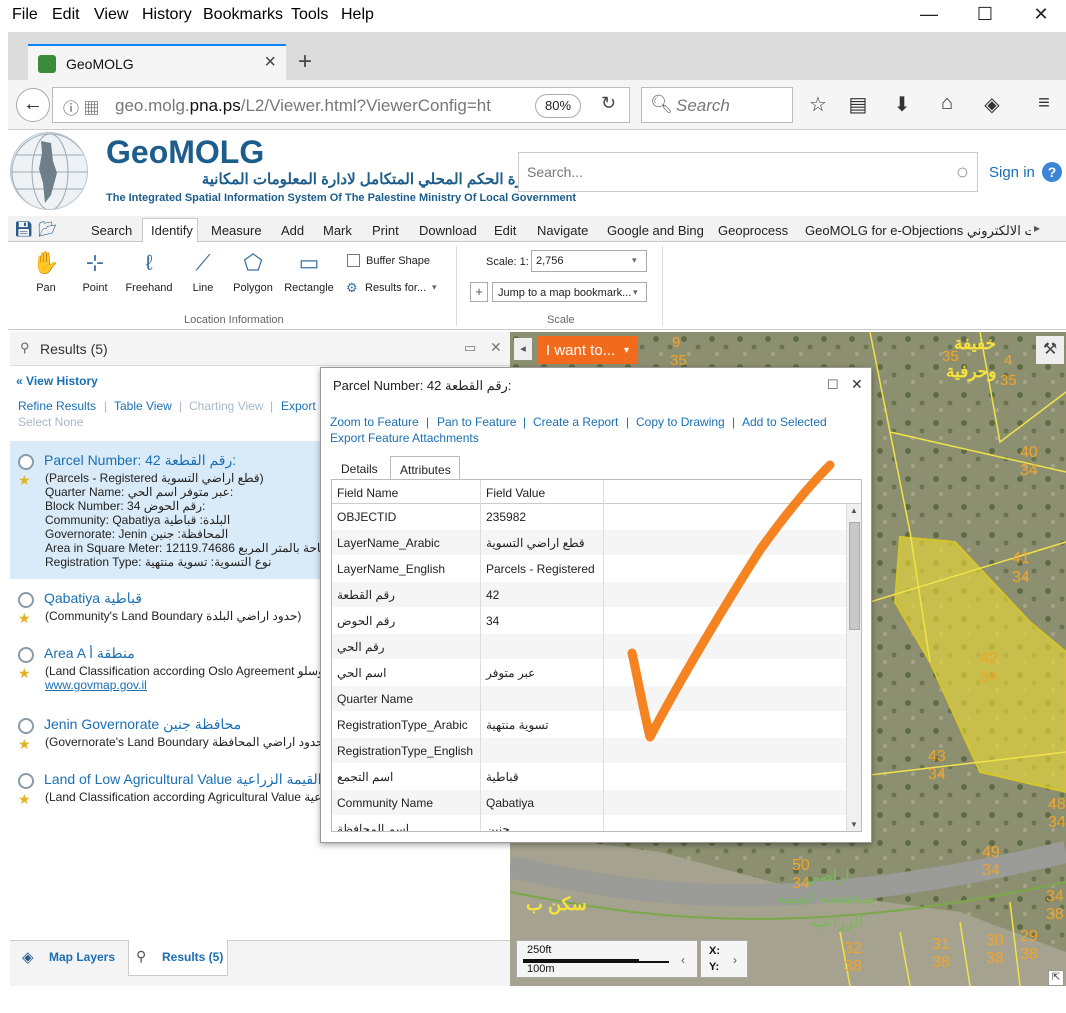 This screenshot has width=1066, height=1013. I want to click on scroll-up-icon: ▲, so click(854, 510).